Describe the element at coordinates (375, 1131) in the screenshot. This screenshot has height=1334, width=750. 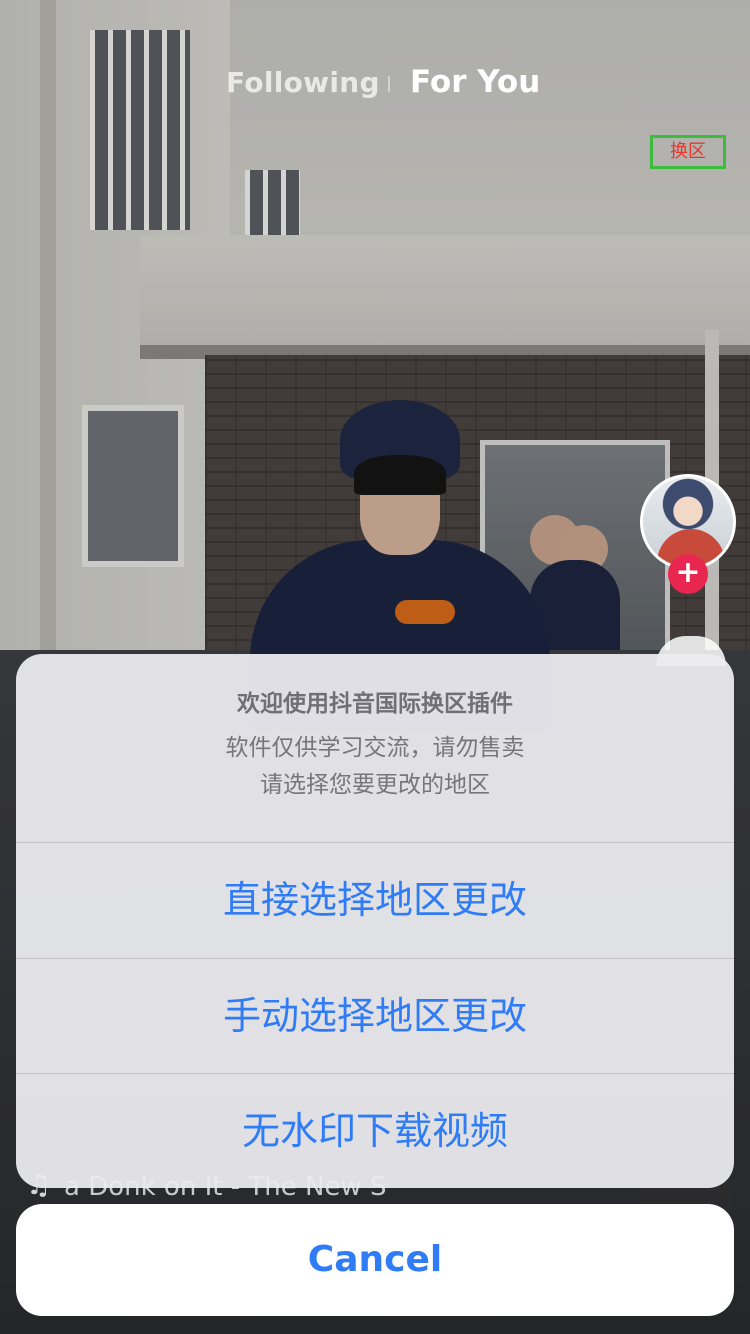
I see `option-download-without-watermark: 无水印下载视频` at that location.